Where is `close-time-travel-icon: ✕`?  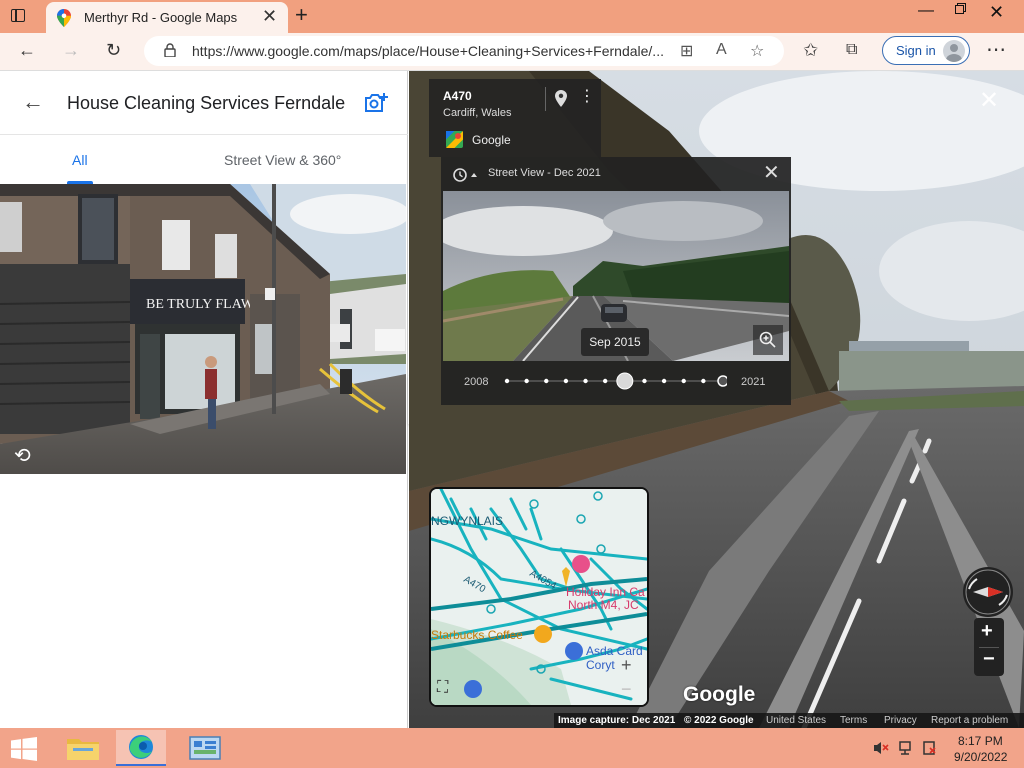
close-time-travel-icon: ✕ is located at coordinates (771, 173).